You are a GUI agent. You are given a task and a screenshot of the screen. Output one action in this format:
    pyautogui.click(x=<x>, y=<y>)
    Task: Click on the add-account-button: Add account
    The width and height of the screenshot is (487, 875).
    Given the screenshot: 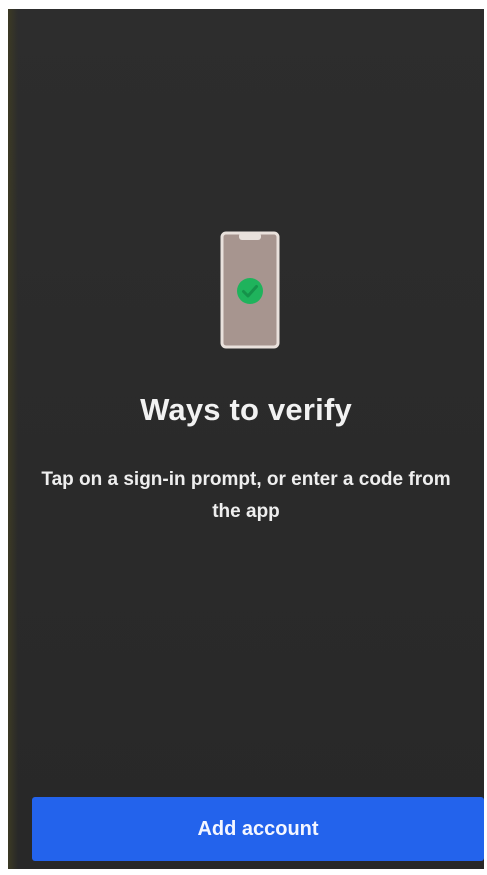 What is the action you would take?
    pyautogui.click(x=258, y=829)
    